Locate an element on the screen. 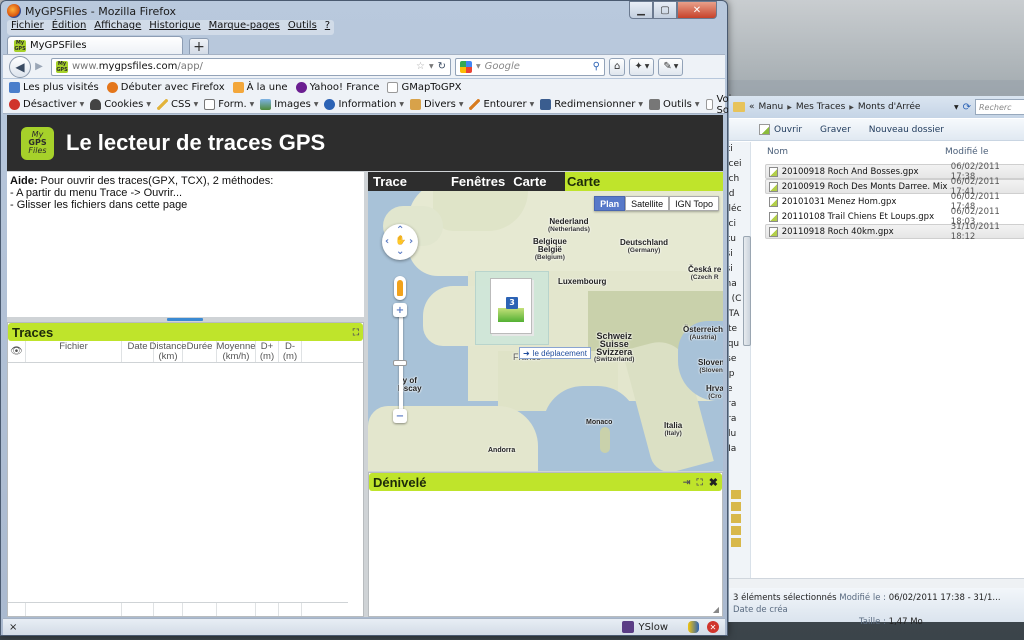 The width and height of the screenshot is (1024, 640). menu-outils: Outils is located at coordinates (302, 27).